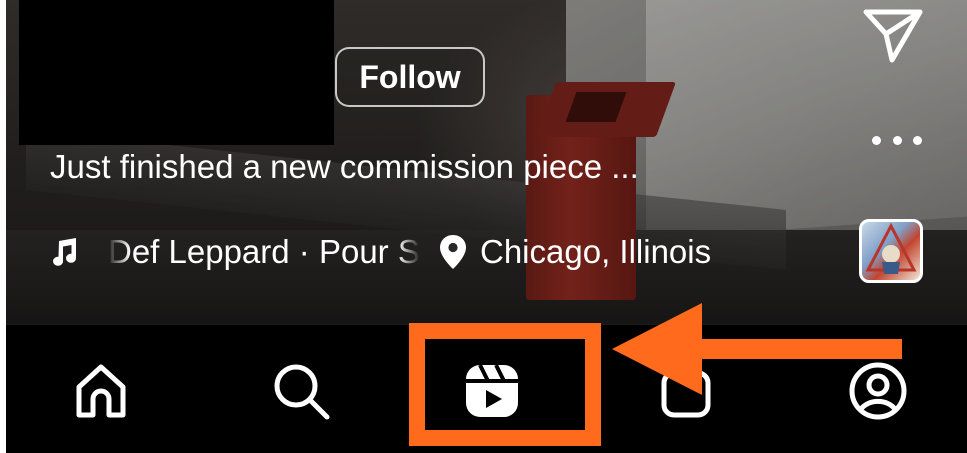 This screenshot has width=967, height=453. I want to click on location-pin-icon, so click(453, 252).